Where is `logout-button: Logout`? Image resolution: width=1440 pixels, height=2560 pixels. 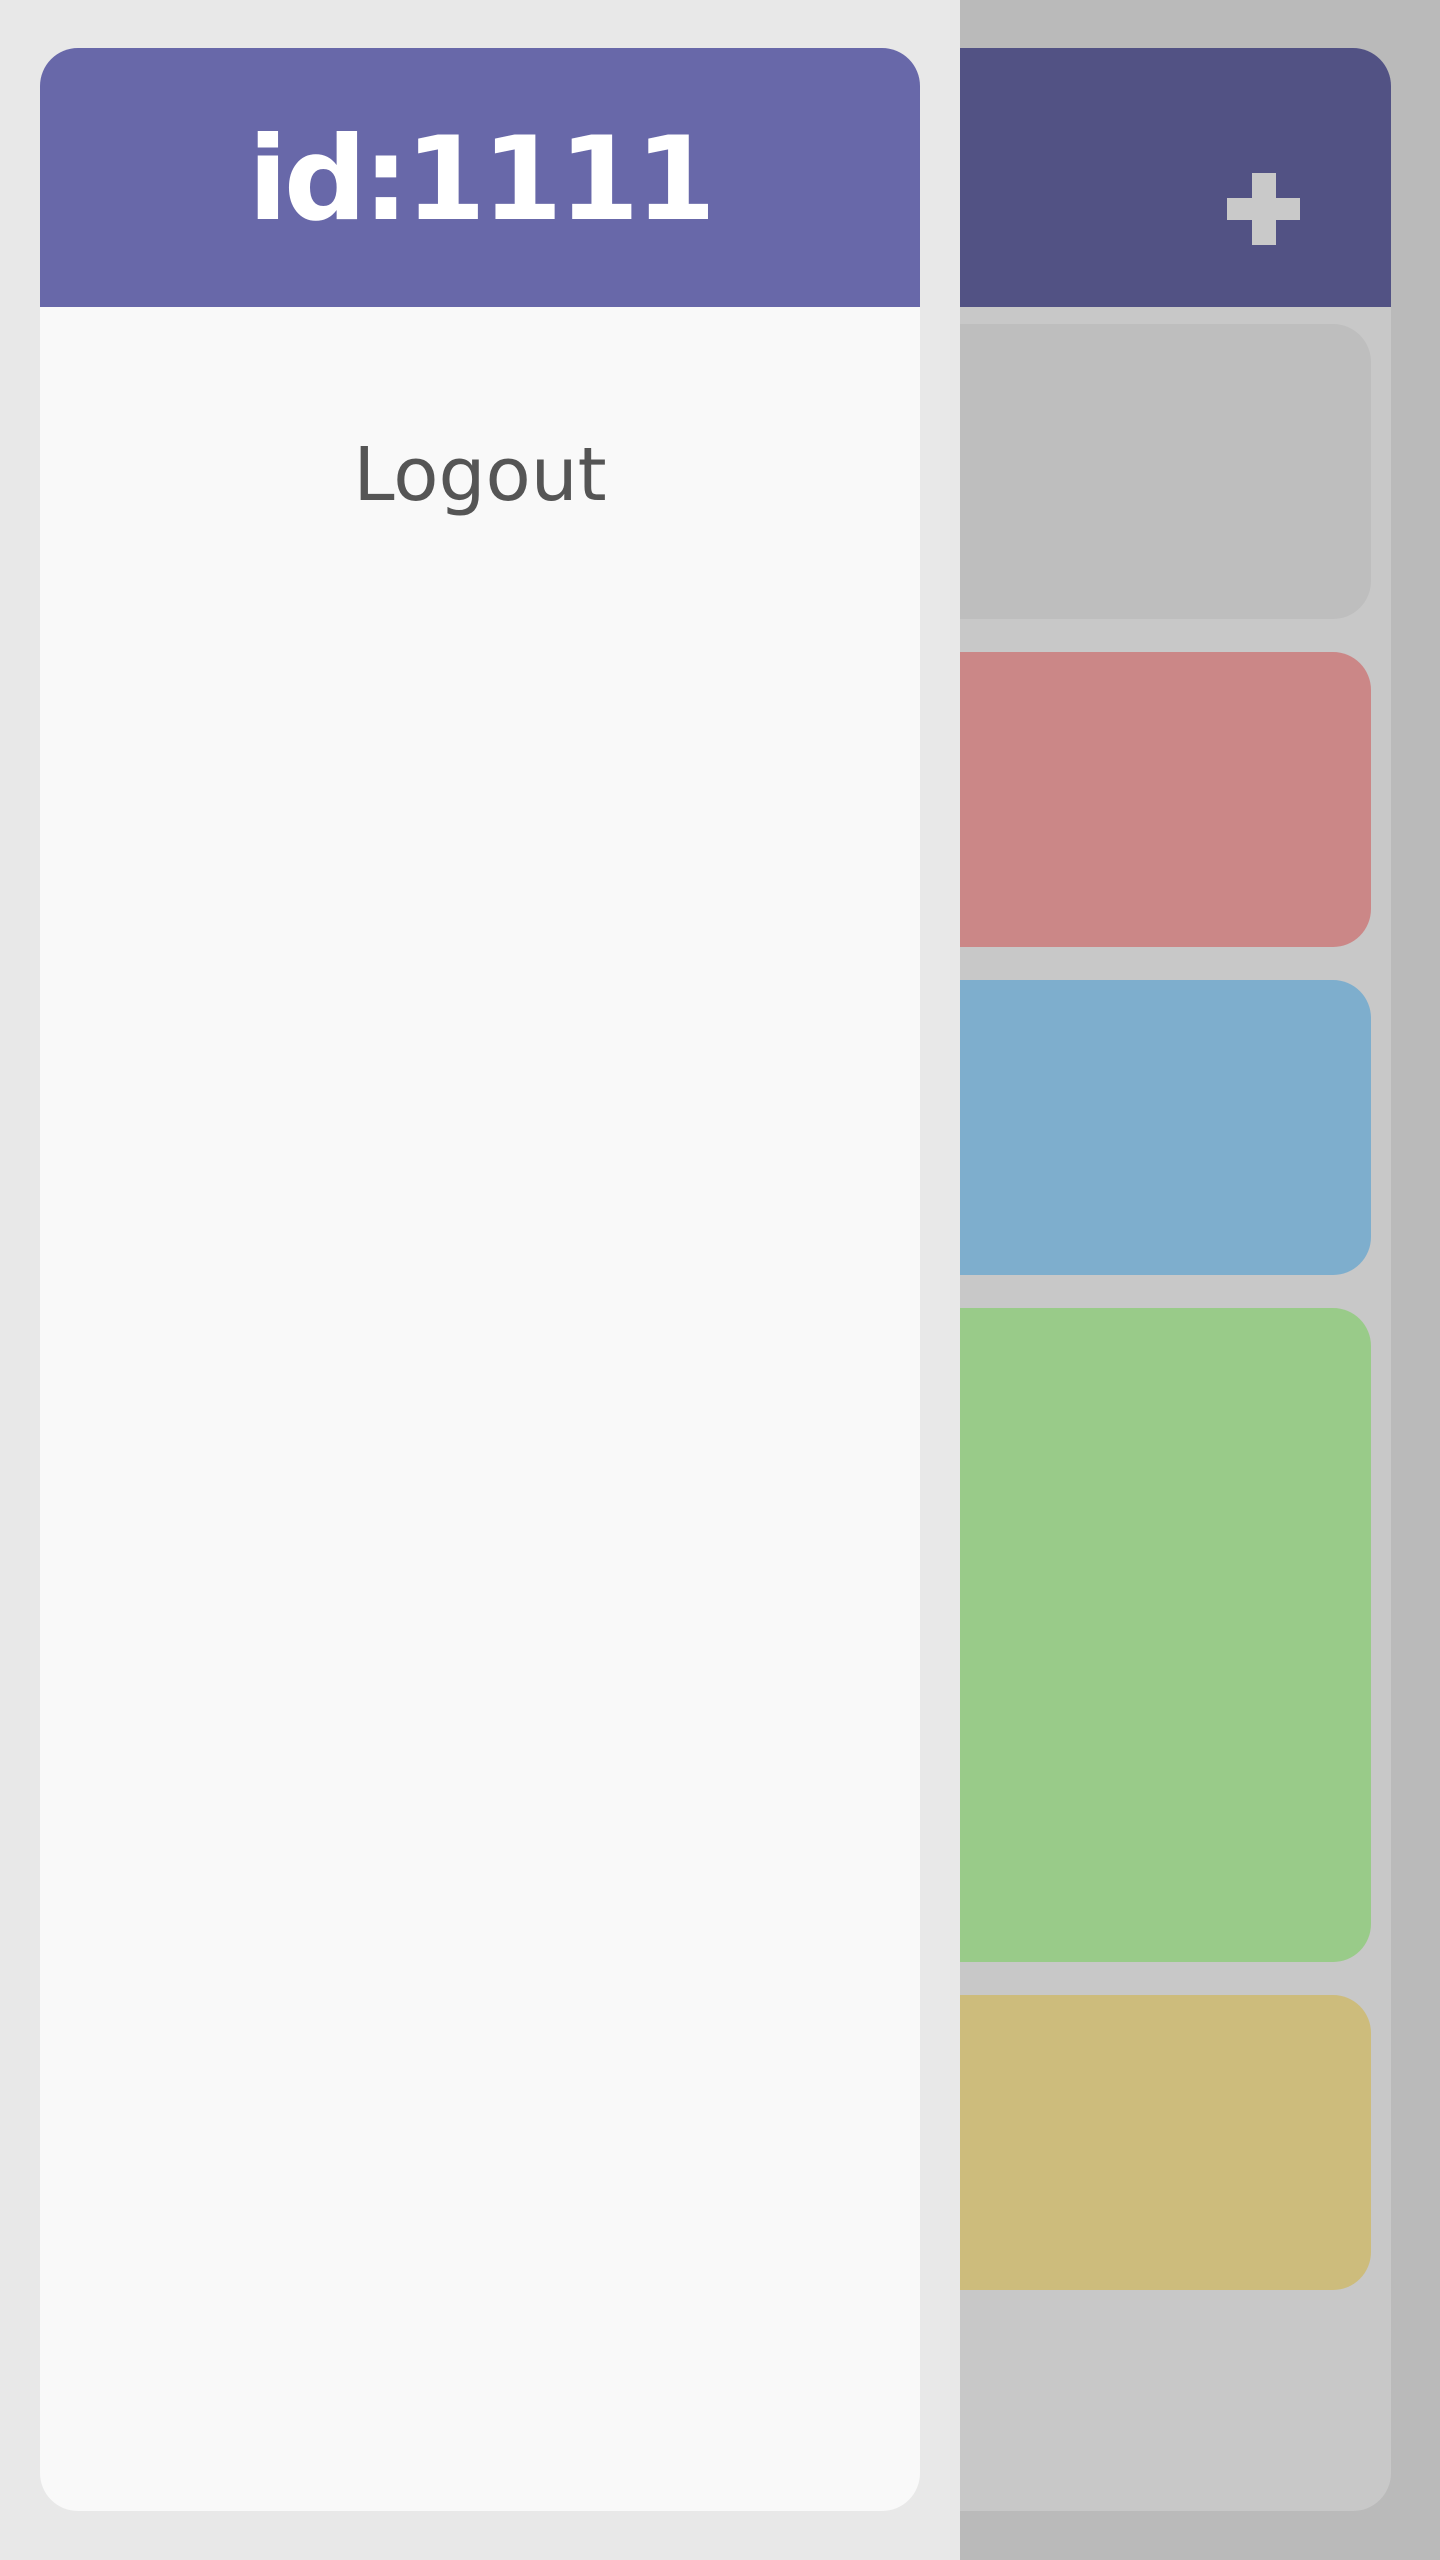 logout-button: Logout is located at coordinates (480, 475).